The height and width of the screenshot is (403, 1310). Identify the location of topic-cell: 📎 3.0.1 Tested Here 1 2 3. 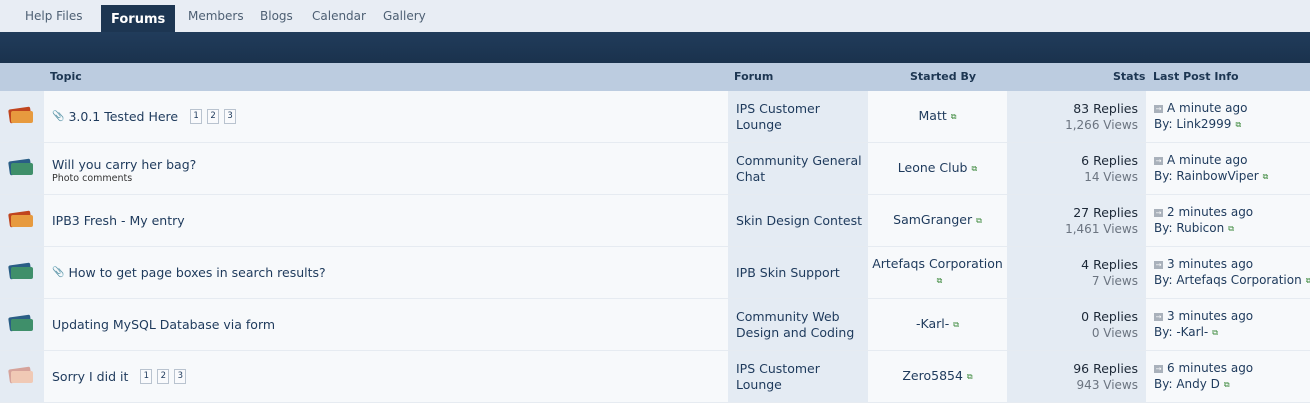
(386, 116).